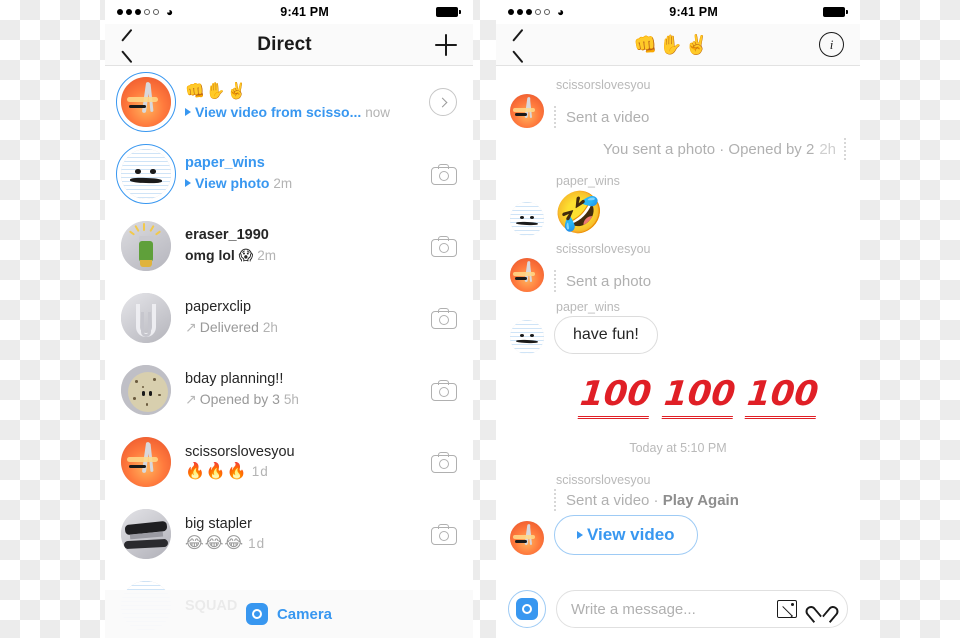  Describe the element at coordinates (701, 500) in the screenshot. I see `play-again-link: Play Again` at that location.